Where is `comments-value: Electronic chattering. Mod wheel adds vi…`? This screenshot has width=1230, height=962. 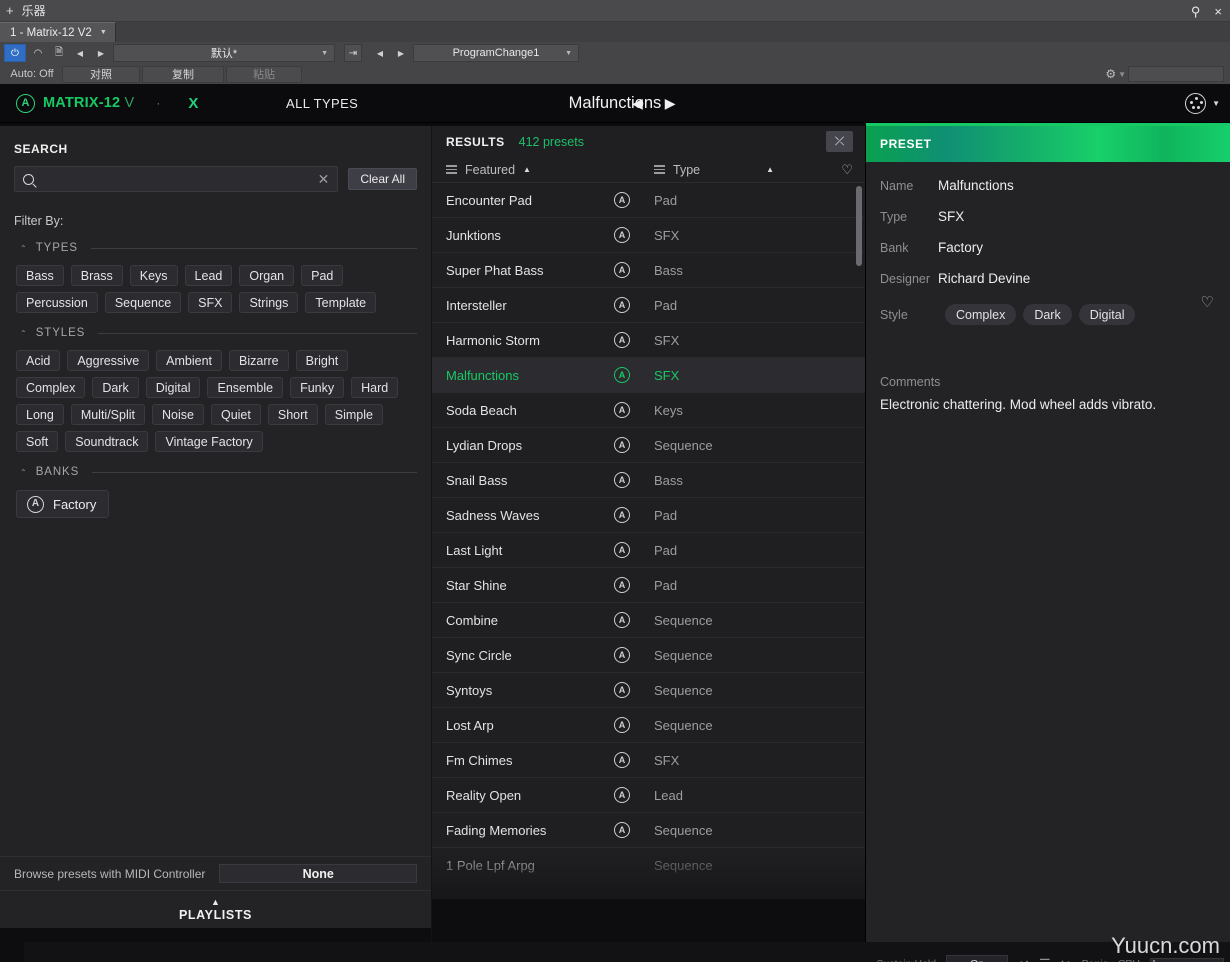
comments-value: Electronic chattering. Mod wheel adds vi… is located at coordinates (1048, 404).